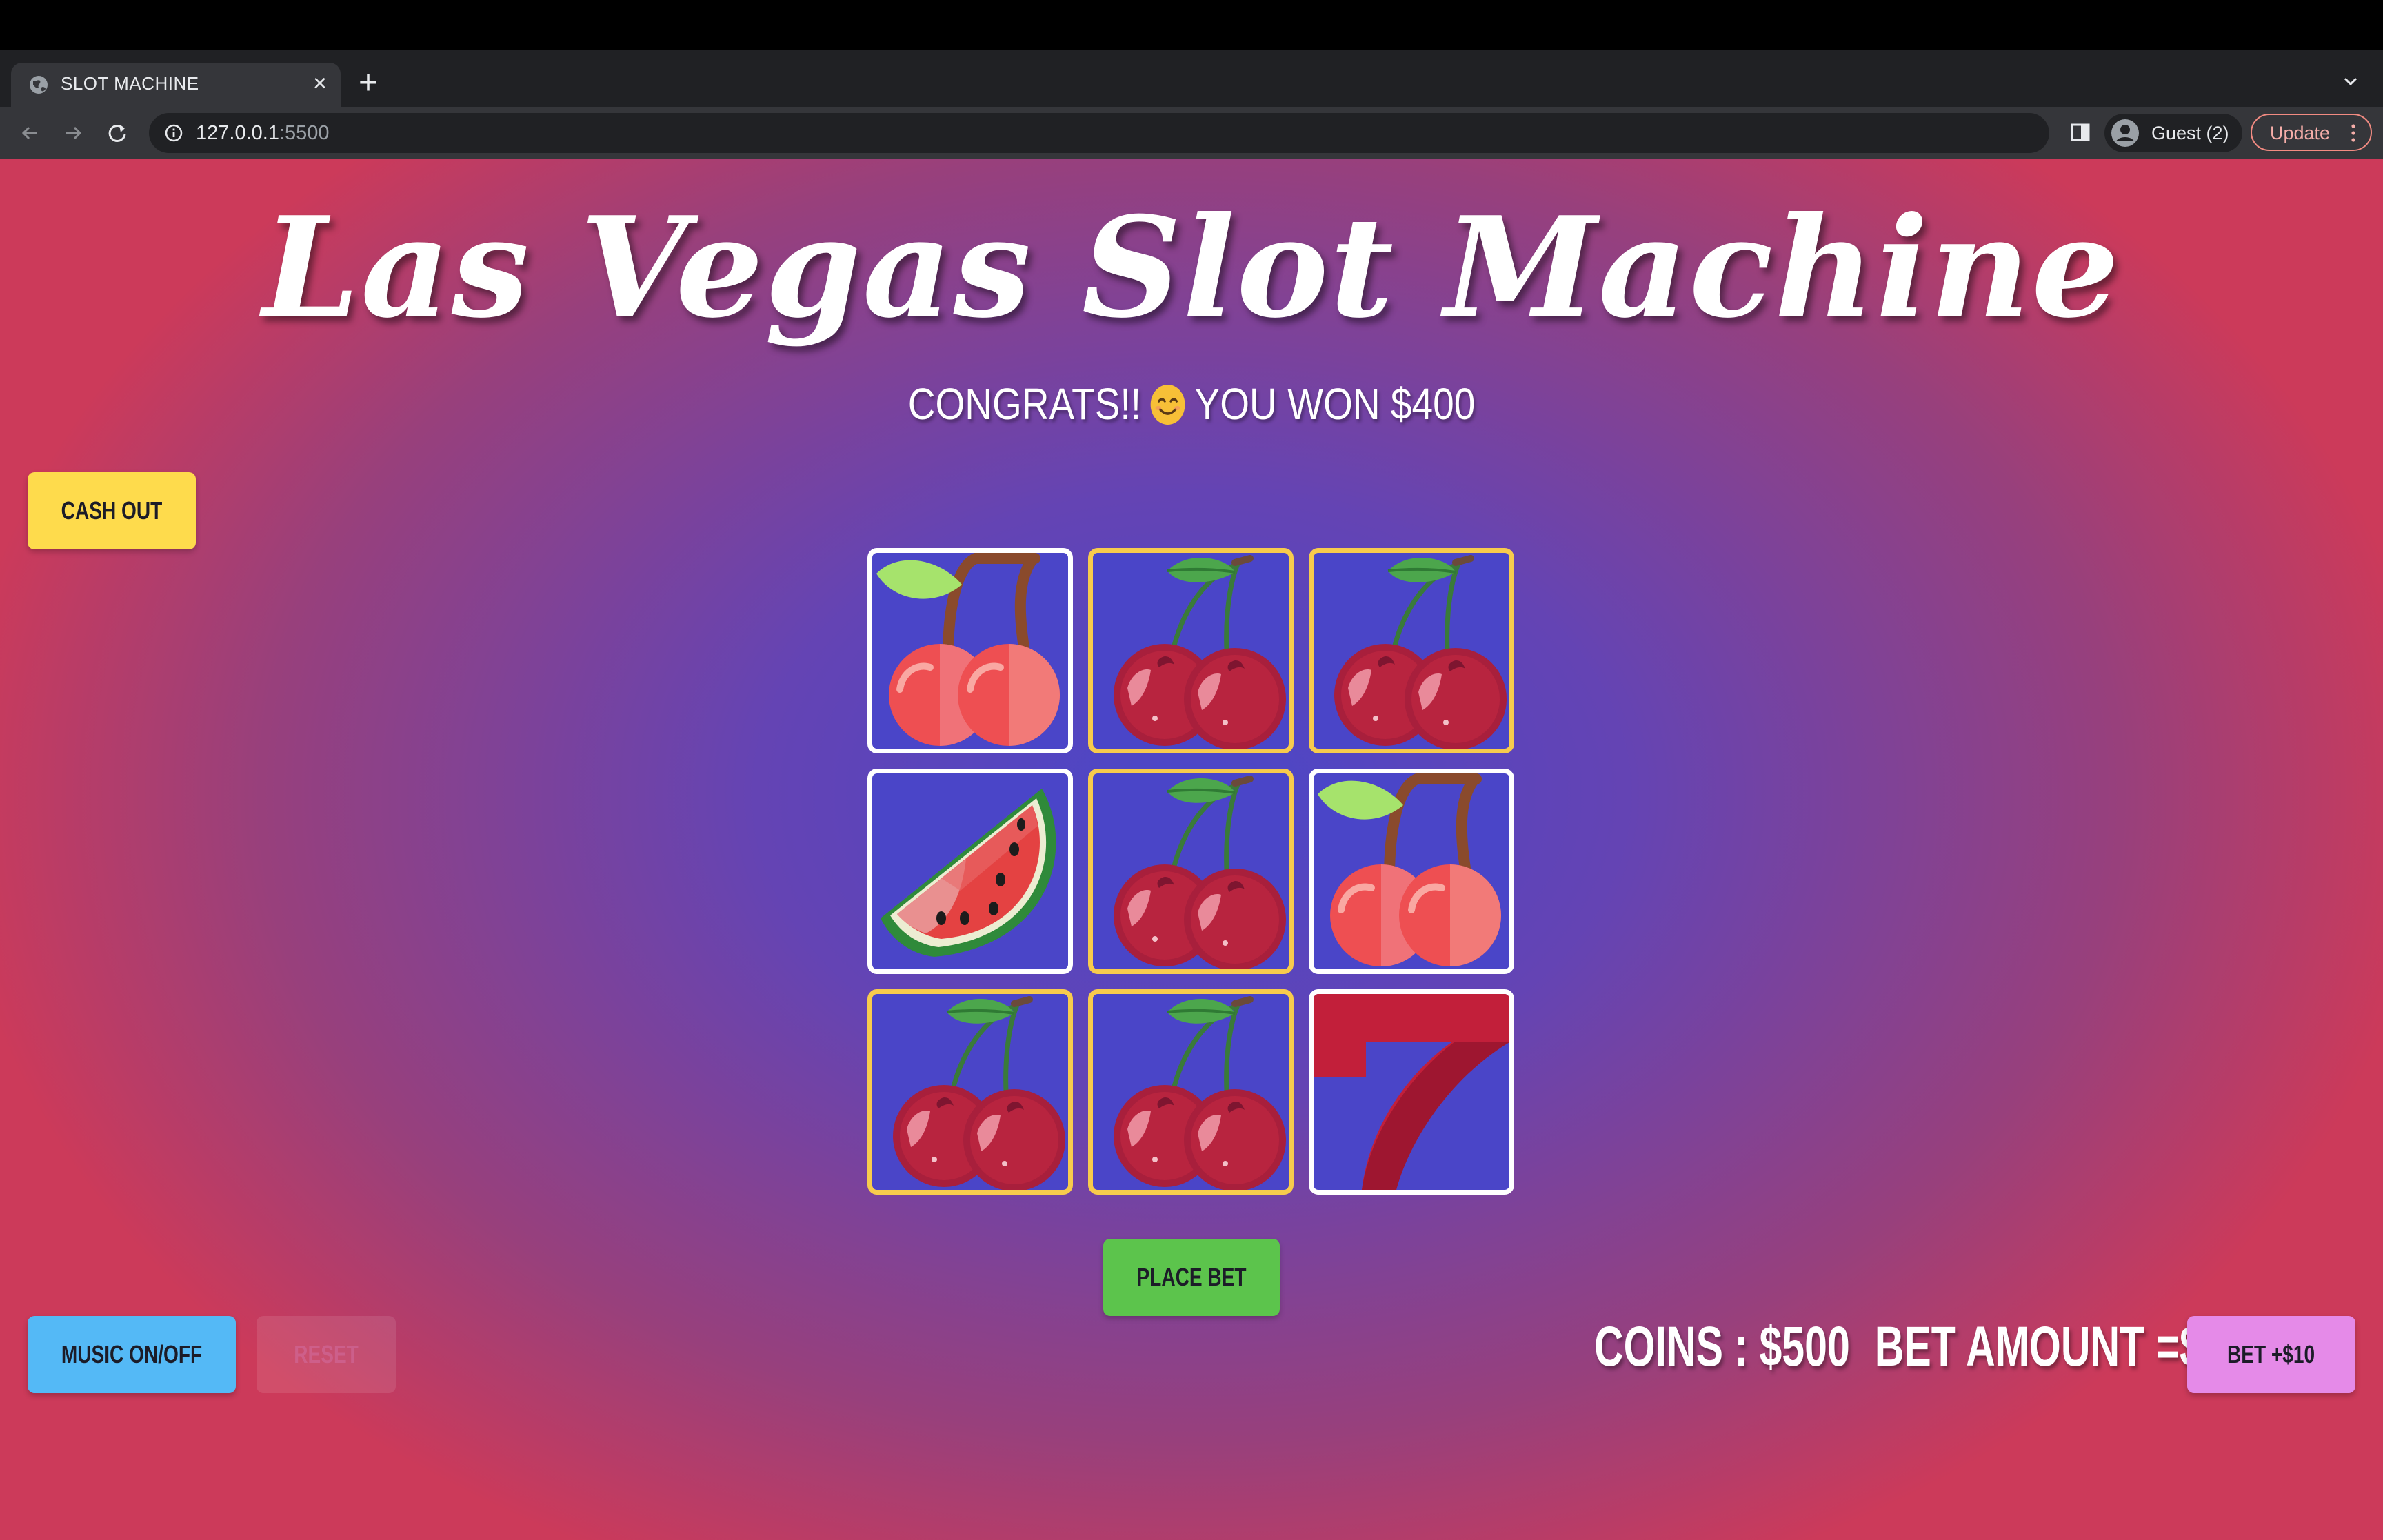  What do you see at coordinates (39, 85) in the screenshot?
I see `globe-icon` at bounding box center [39, 85].